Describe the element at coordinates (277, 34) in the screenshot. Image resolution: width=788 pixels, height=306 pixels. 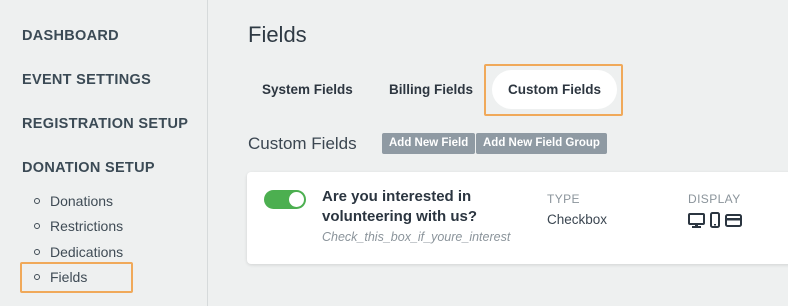
I see `page-title: Fields` at that location.